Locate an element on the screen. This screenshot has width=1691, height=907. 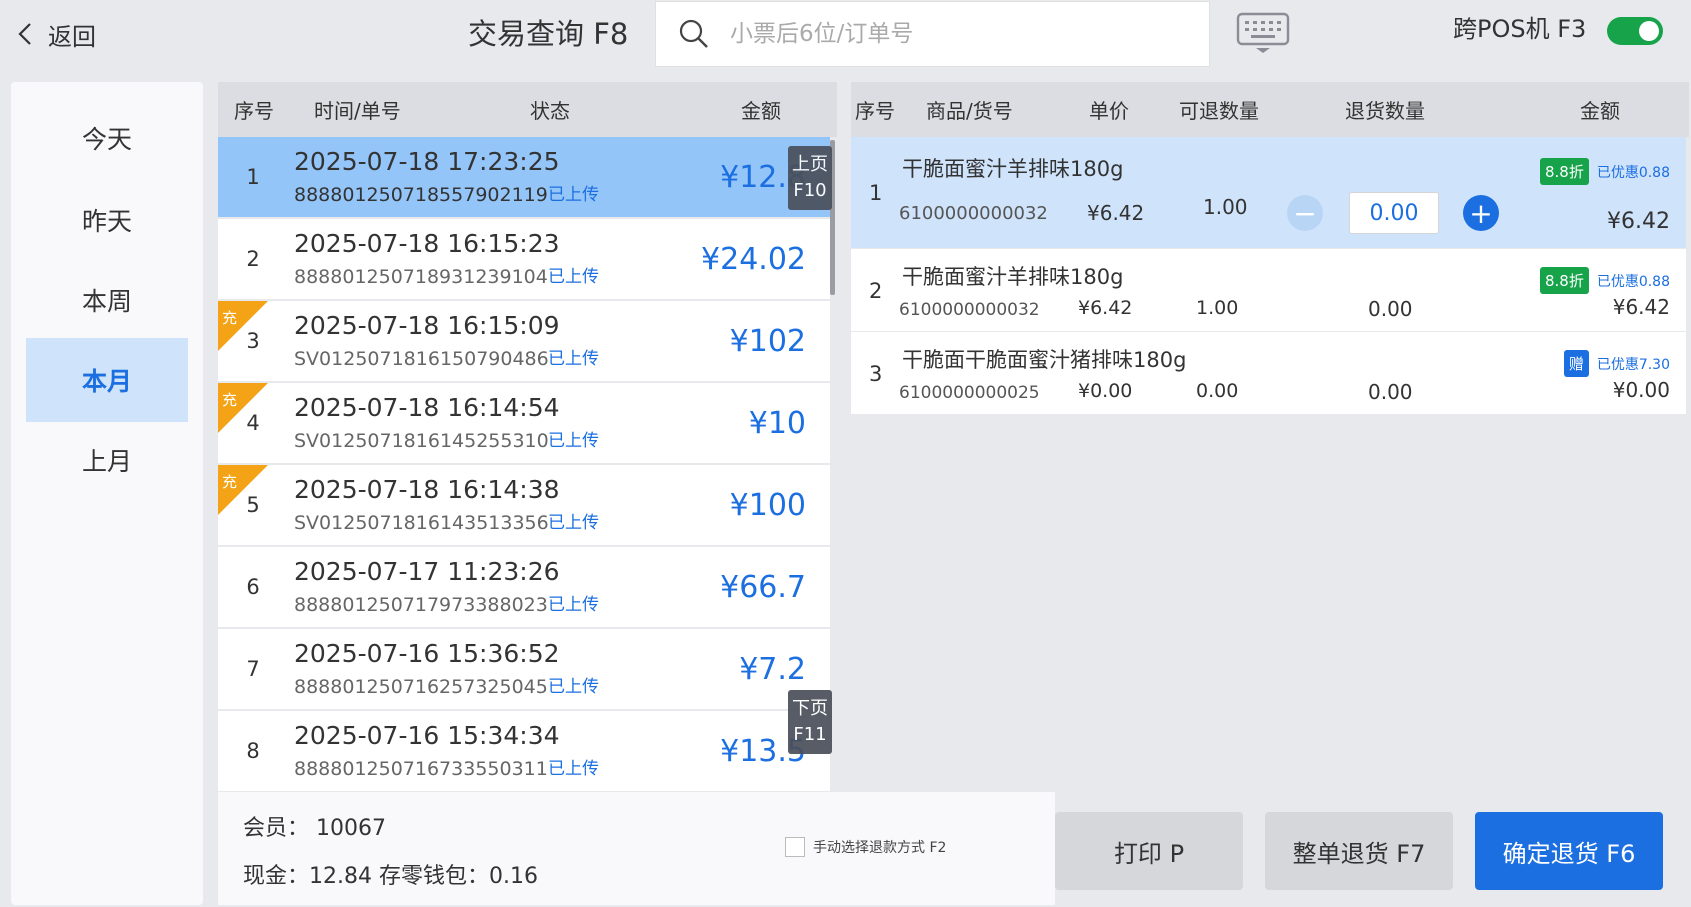
manual-refund-option: 手动选择退款方式 F2 is located at coordinates (865, 847).